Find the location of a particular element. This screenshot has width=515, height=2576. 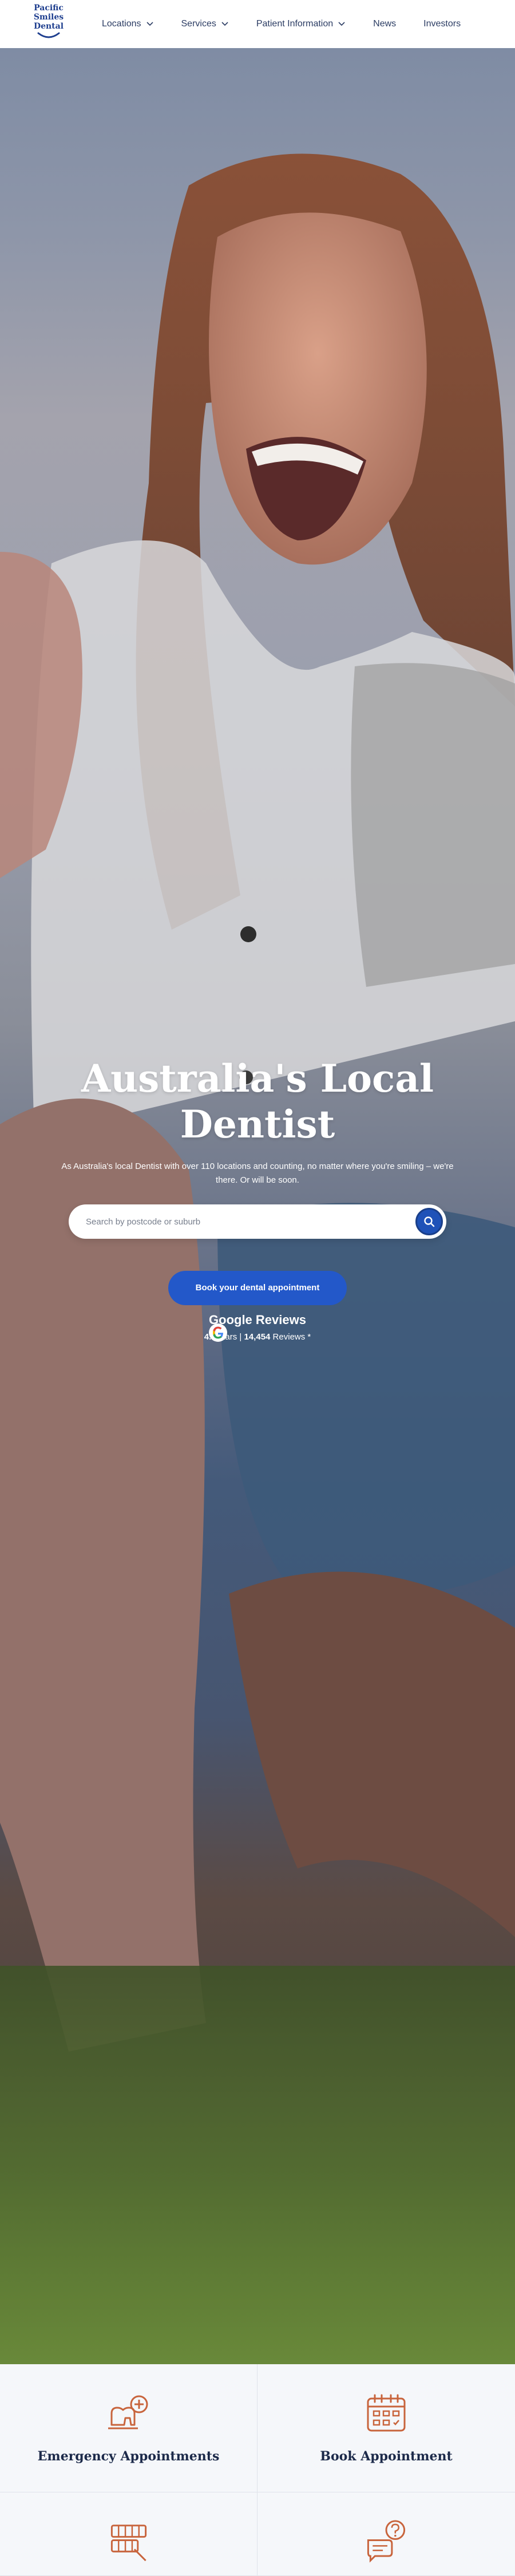

reviews-summary: 4.8 stars | 14,454 Reviews * is located at coordinates (257, 1337).